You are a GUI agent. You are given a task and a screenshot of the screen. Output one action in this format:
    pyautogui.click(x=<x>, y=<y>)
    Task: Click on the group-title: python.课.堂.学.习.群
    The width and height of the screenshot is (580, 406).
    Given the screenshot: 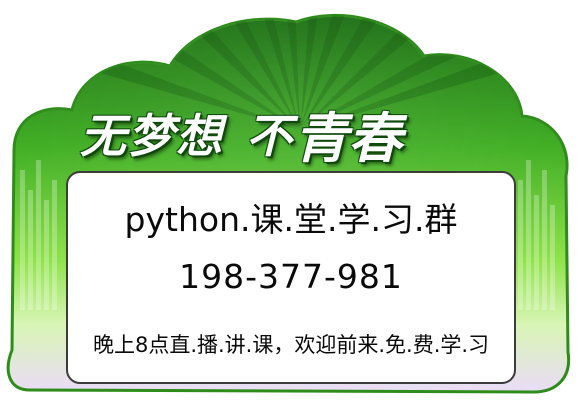 What is the action you would take?
    pyautogui.click(x=291, y=219)
    